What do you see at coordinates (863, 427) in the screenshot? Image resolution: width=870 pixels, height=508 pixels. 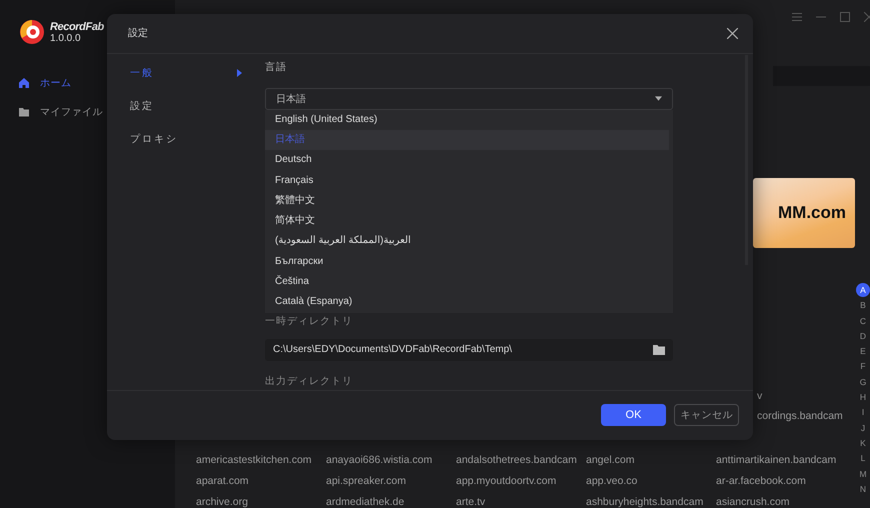 I see `alphabet-letter: J` at bounding box center [863, 427].